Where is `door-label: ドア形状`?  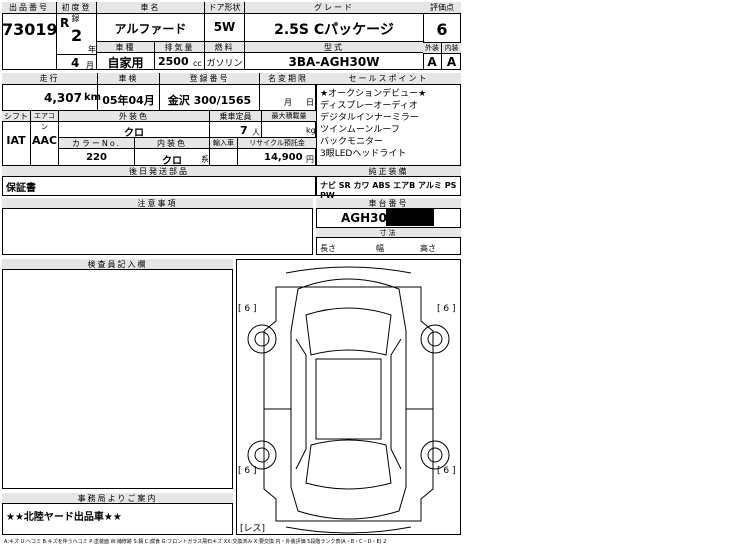 door-label: ドア形状 is located at coordinates (224, 8).